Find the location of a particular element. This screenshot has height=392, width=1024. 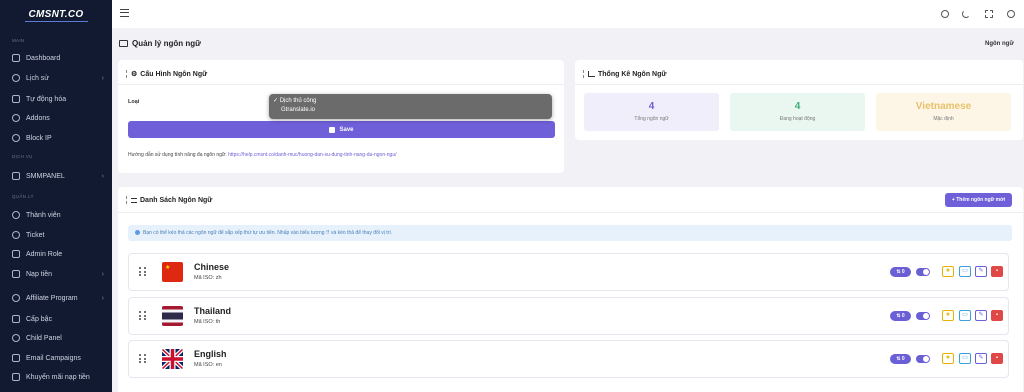

sidebar-item-label: Admin Role is located at coordinates (44, 254).